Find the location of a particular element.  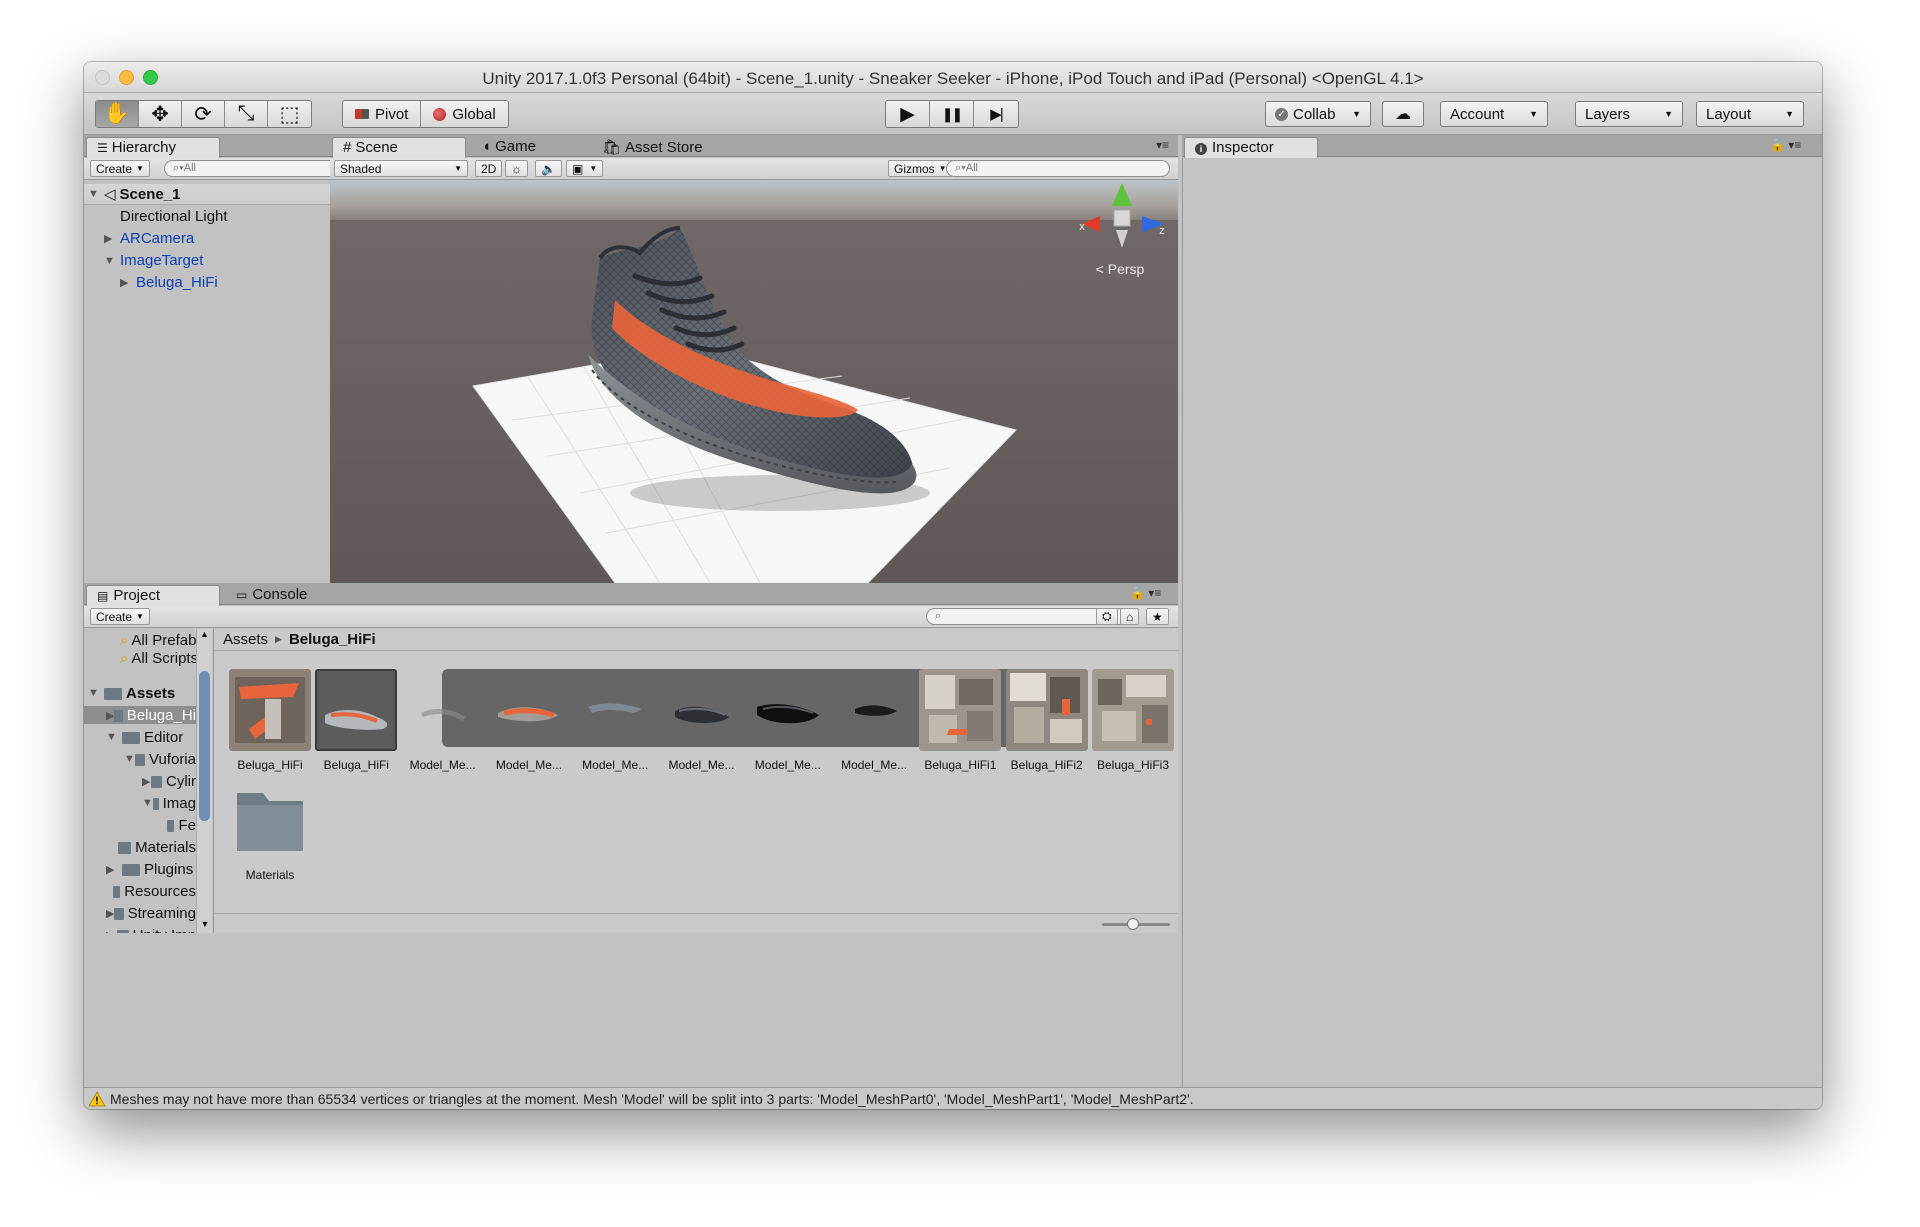

lighting-toggle: ☼ is located at coordinates (516, 168).